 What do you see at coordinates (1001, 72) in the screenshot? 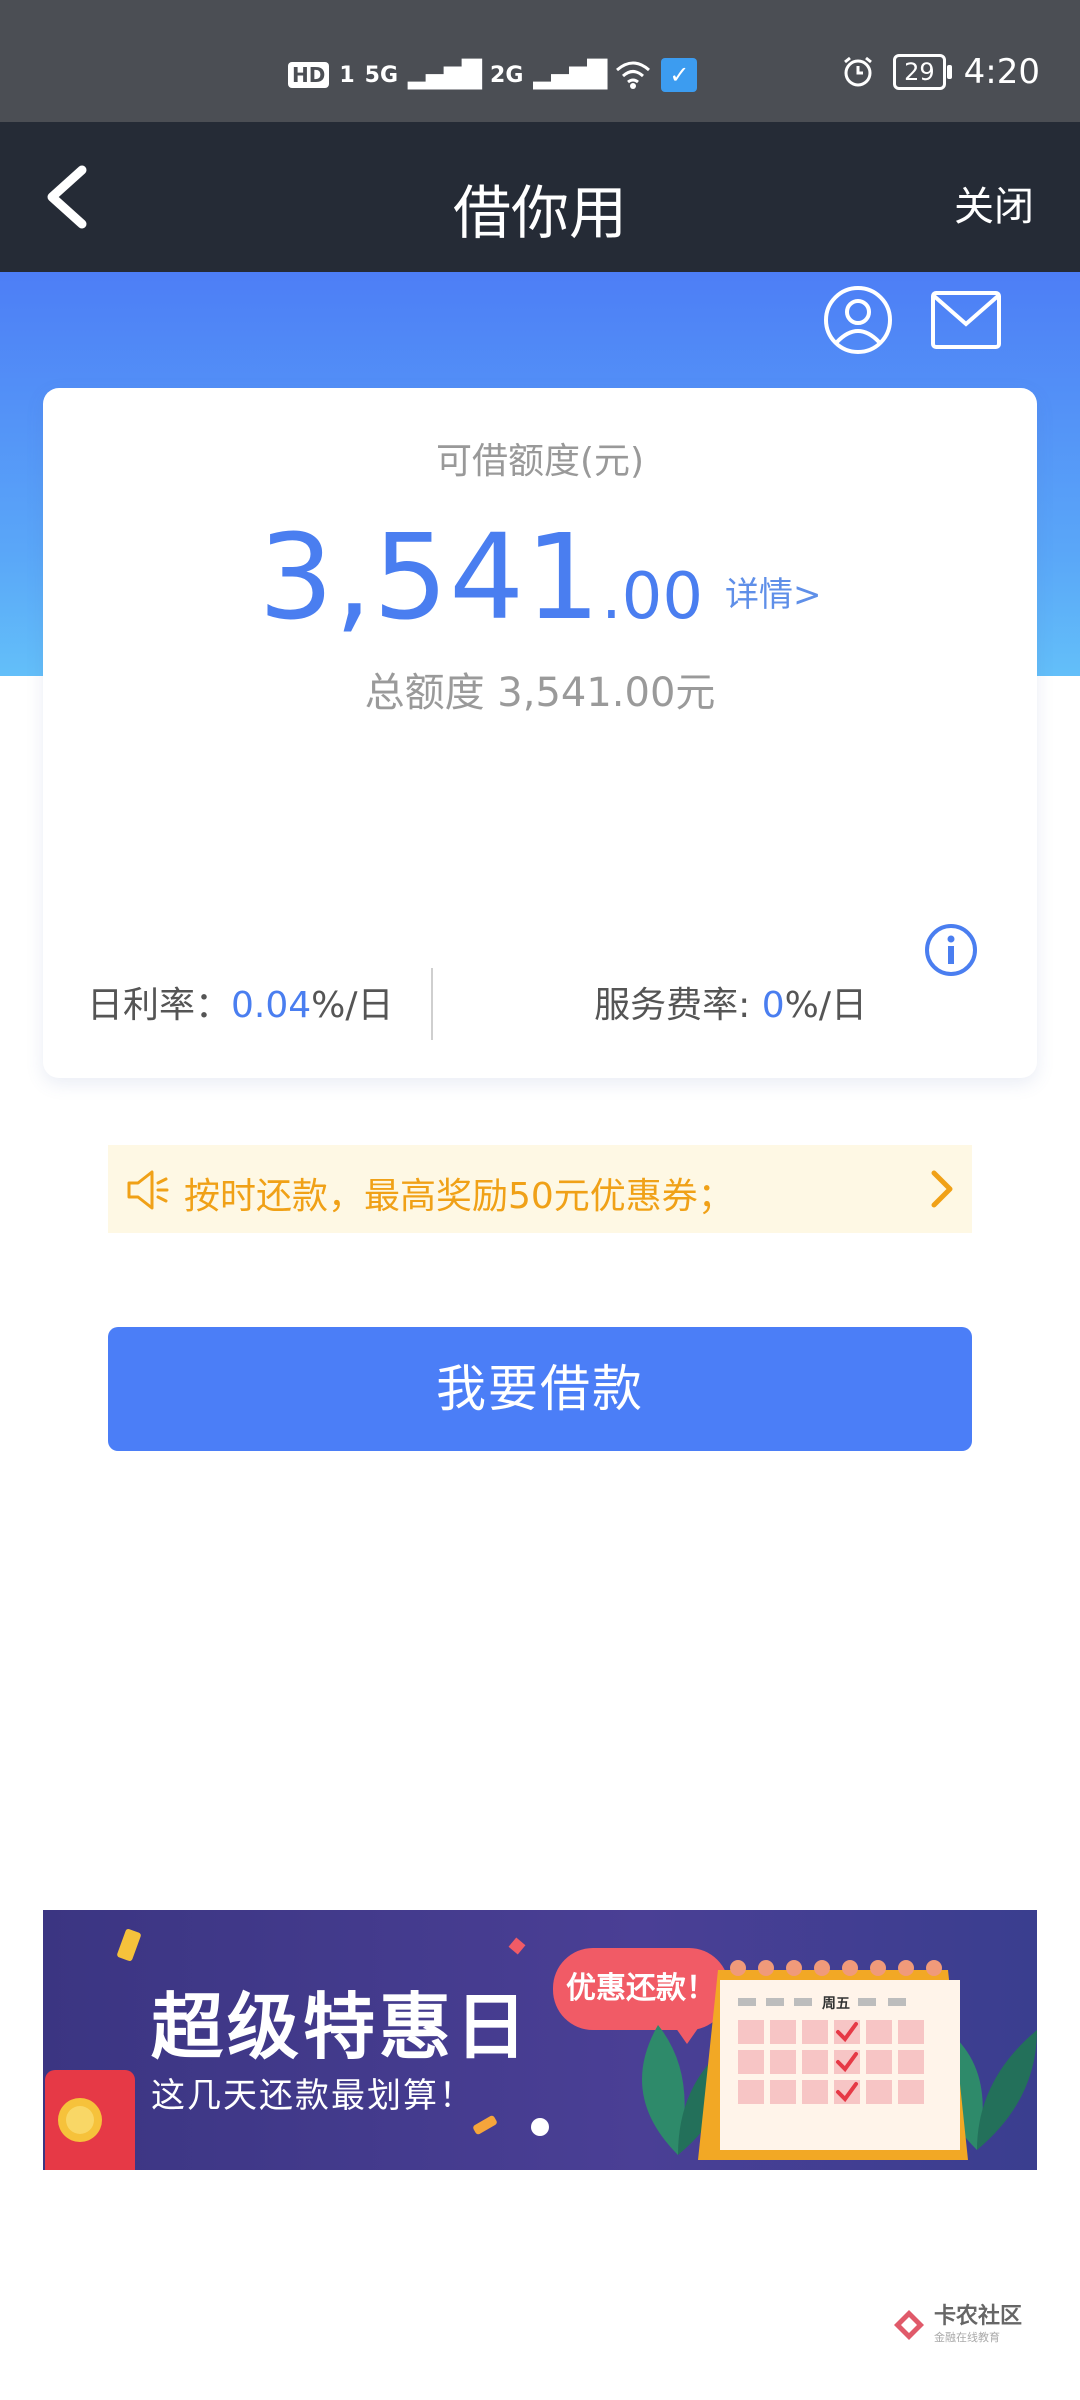
I see `clock-time: 4:20` at bounding box center [1001, 72].